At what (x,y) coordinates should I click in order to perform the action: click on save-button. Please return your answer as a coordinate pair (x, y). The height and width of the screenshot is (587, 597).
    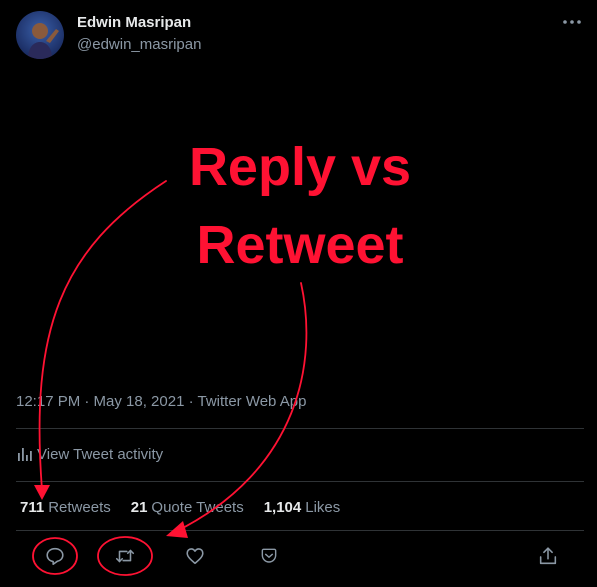
    Looking at the image, I should click on (269, 556).